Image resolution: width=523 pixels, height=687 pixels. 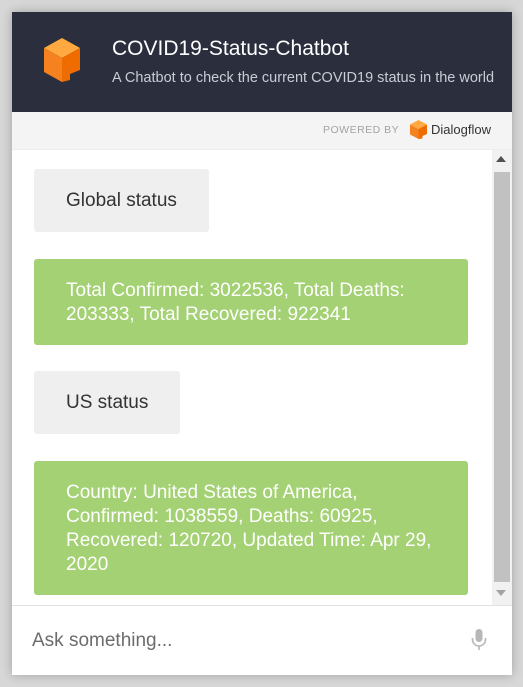 I want to click on dialogflow-logo-icon, so click(x=418, y=129).